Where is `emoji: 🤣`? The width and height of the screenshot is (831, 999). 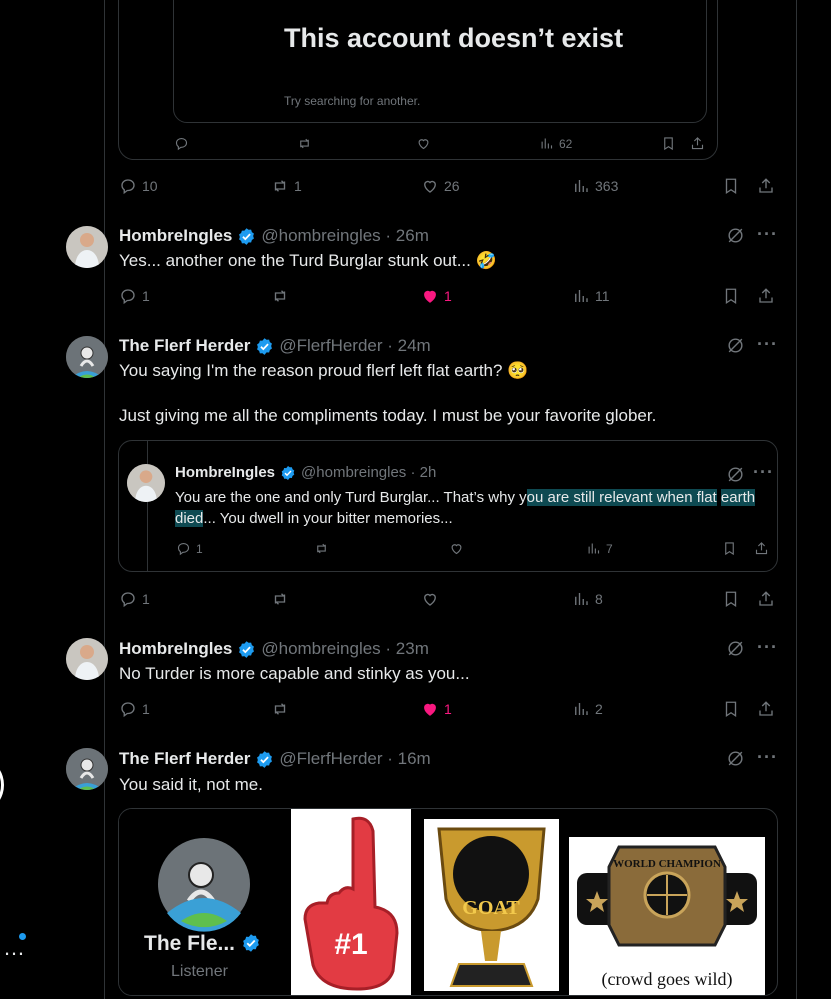
emoji: 🤣 is located at coordinates (486, 260).